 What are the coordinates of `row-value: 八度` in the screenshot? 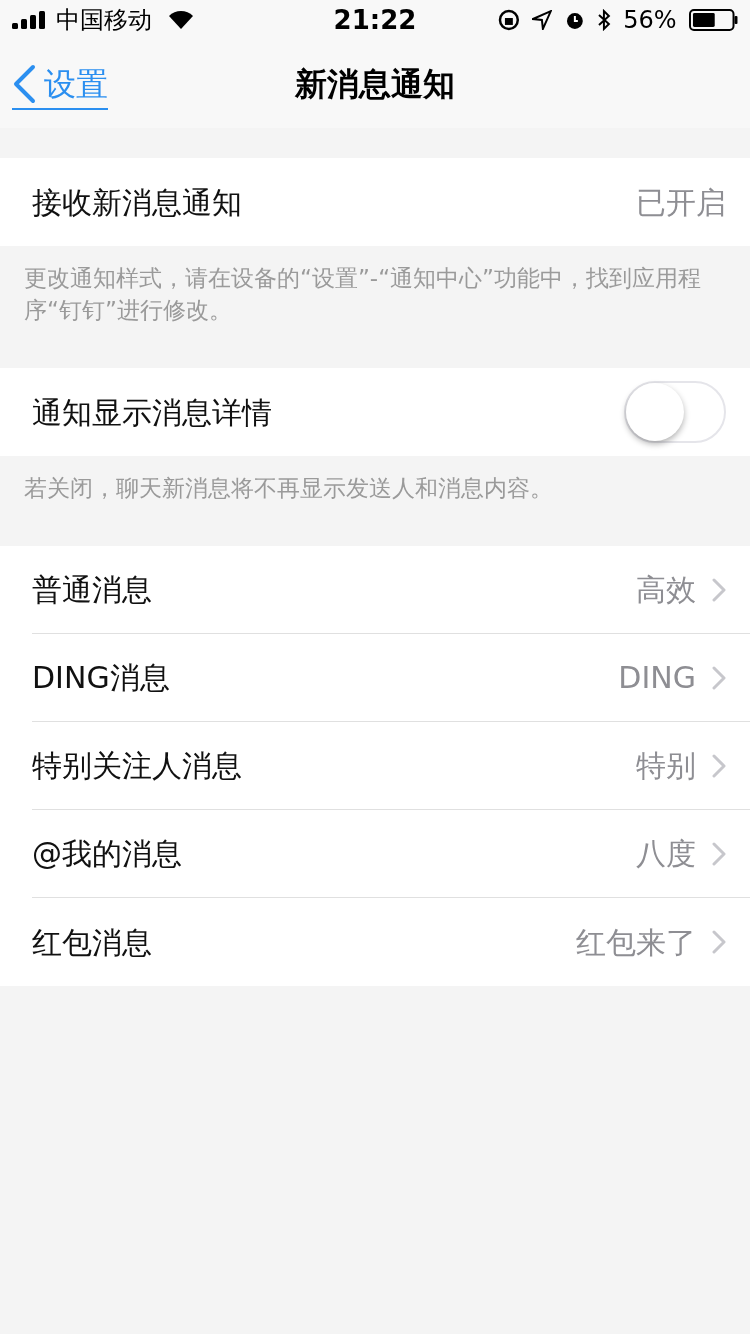 It's located at (666, 854).